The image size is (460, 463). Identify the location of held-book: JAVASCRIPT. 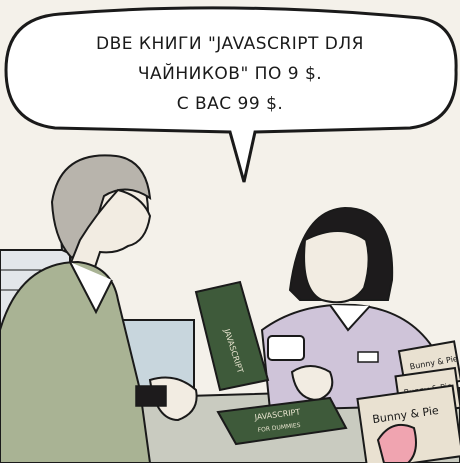
(232, 336).